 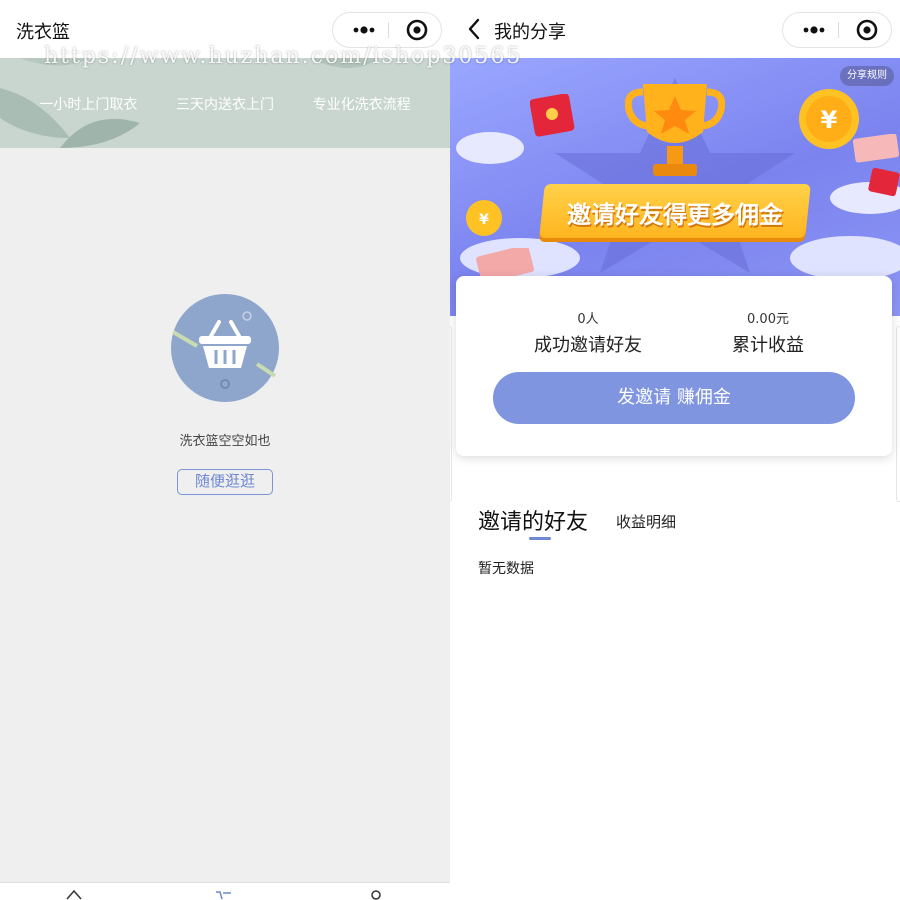 What do you see at coordinates (225, 482) in the screenshot?
I see `browse-button: 随便逛逛` at bounding box center [225, 482].